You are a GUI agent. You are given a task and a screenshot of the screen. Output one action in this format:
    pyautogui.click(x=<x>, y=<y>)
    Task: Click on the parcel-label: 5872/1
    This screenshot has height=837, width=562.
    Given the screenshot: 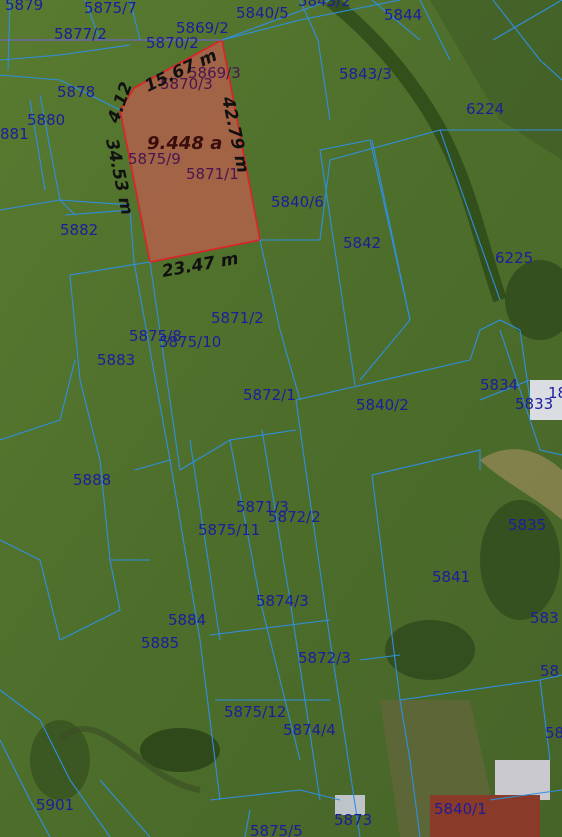 What is the action you would take?
    pyautogui.click(x=269, y=395)
    